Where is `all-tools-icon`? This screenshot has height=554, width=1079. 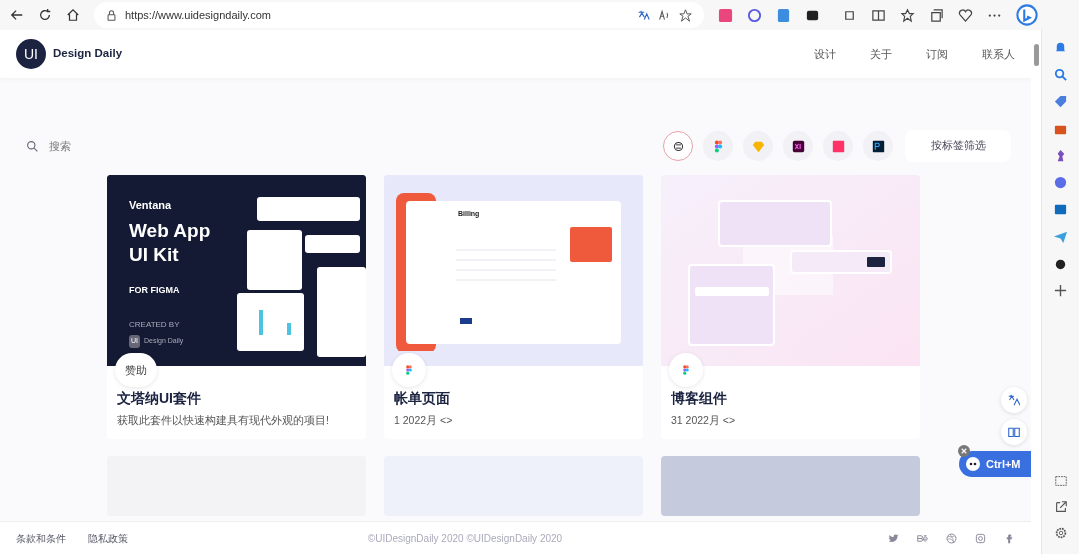
all-tools-icon is located at coordinates (678, 146).